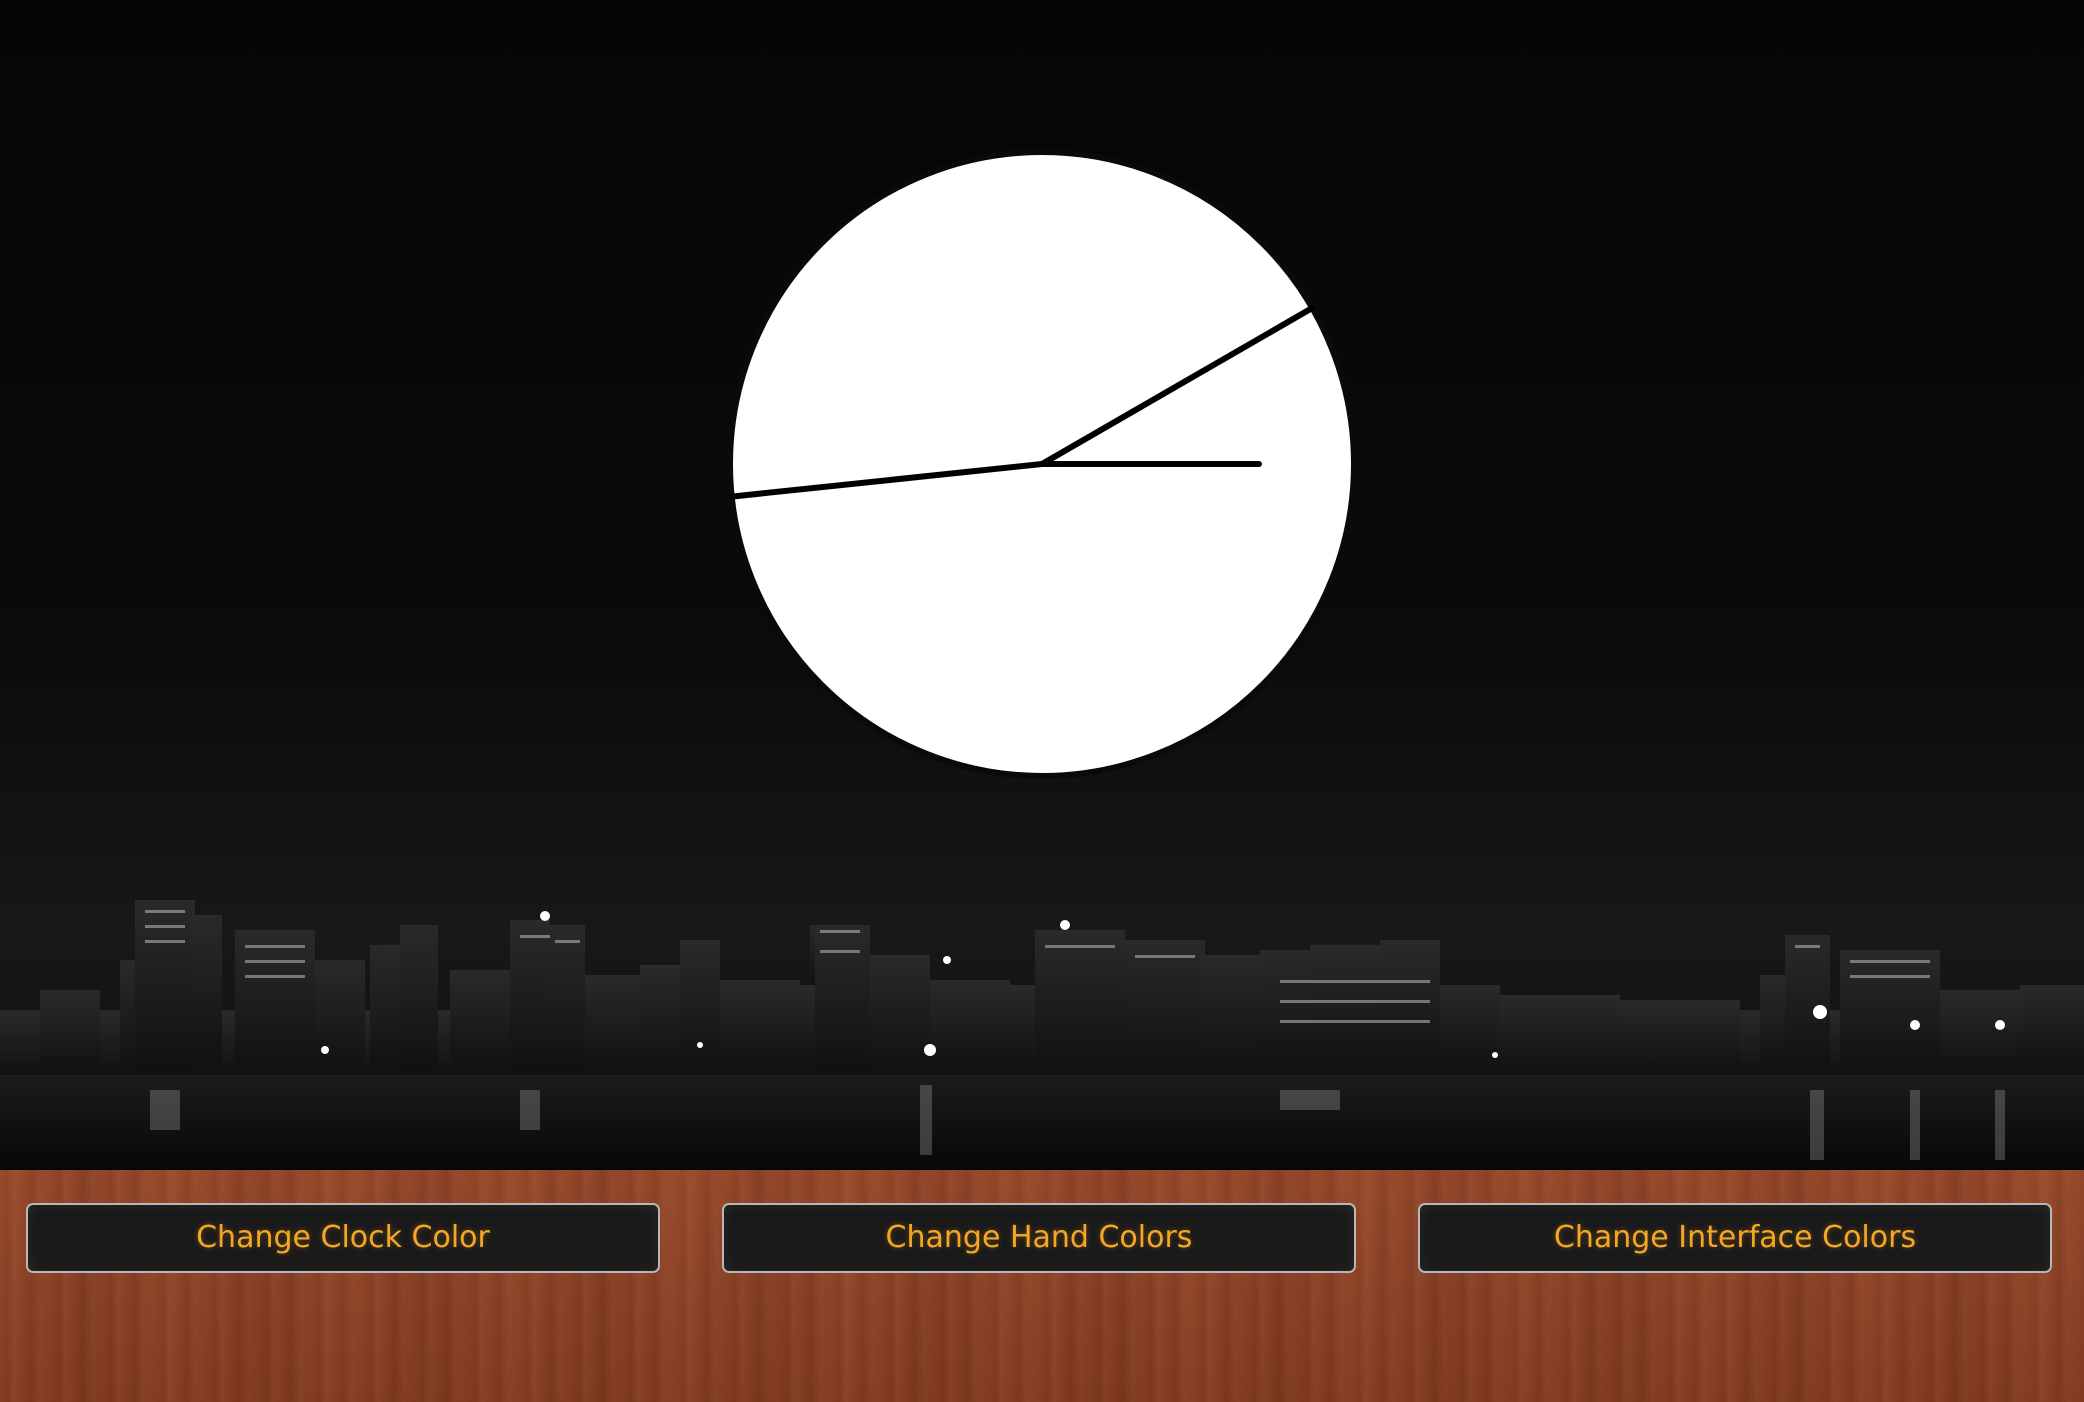 The width and height of the screenshot is (2084, 1402). I want to click on change-clock-color-button: Change Clock Color, so click(343, 1238).